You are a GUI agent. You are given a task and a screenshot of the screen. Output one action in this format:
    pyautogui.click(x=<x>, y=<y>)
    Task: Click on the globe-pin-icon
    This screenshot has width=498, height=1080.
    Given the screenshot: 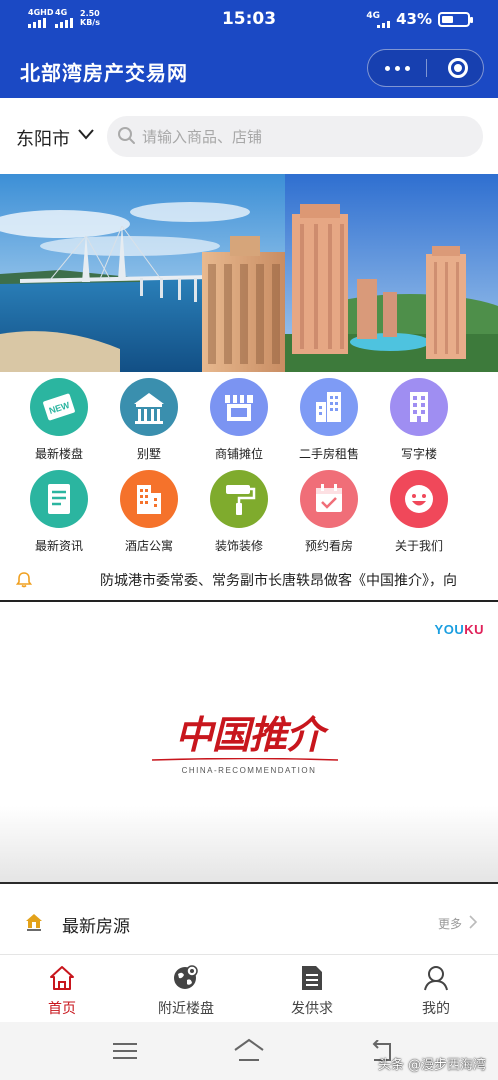 What is the action you would take?
    pyautogui.click(x=186, y=977)
    